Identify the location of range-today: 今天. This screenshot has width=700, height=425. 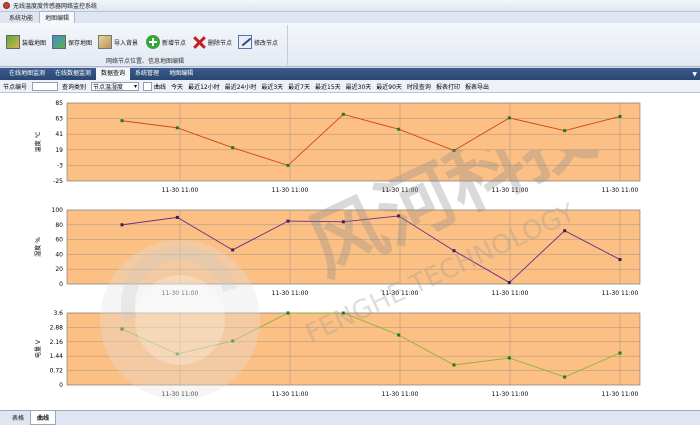
(177, 86).